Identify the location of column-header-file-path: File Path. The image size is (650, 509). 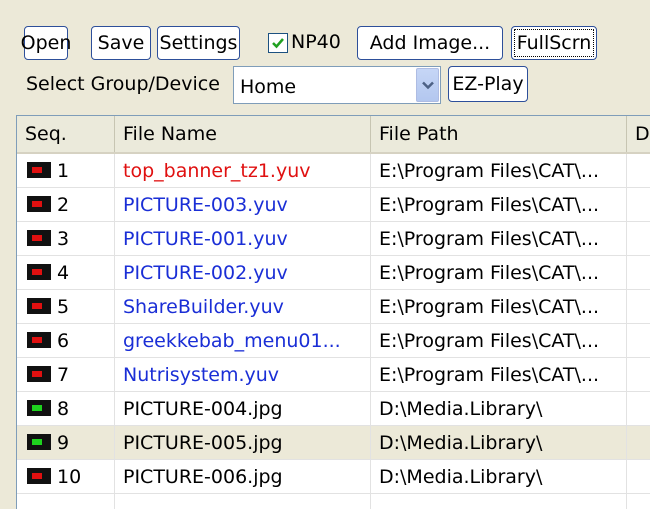
(499, 134).